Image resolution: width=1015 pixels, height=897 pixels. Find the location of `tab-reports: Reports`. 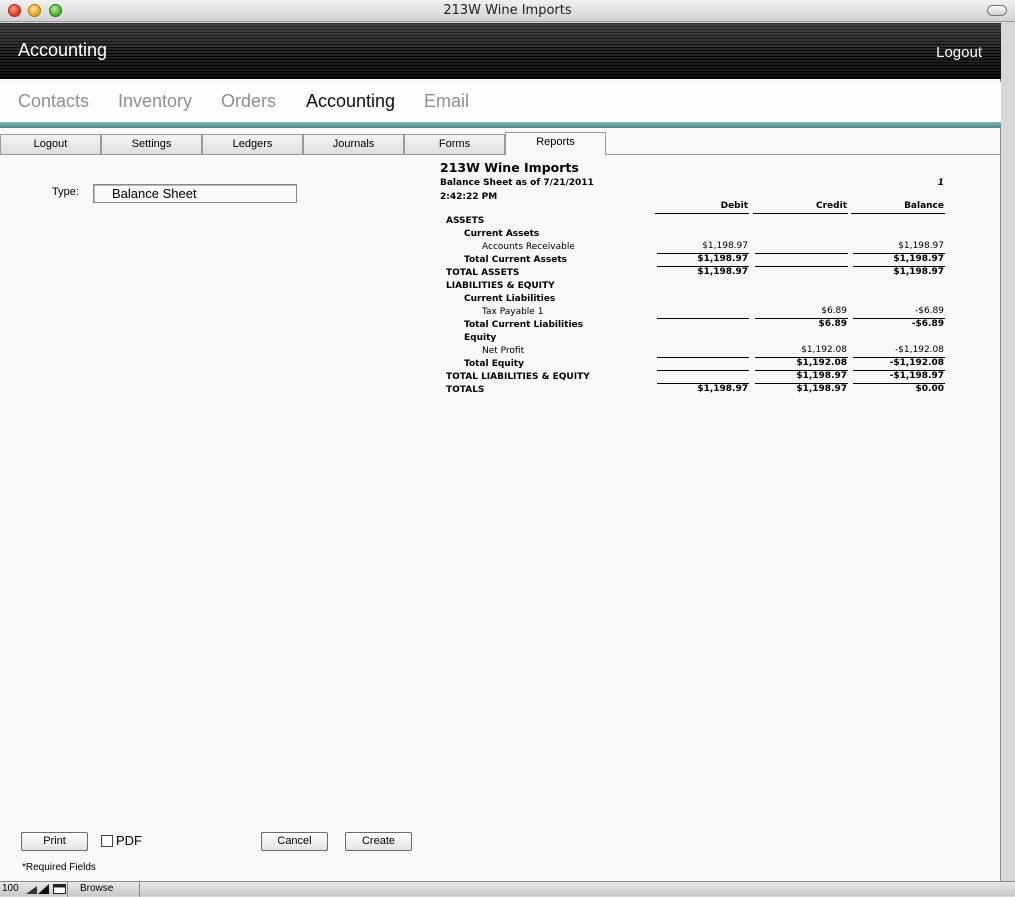

tab-reports: Reports is located at coordinates (555, 144).